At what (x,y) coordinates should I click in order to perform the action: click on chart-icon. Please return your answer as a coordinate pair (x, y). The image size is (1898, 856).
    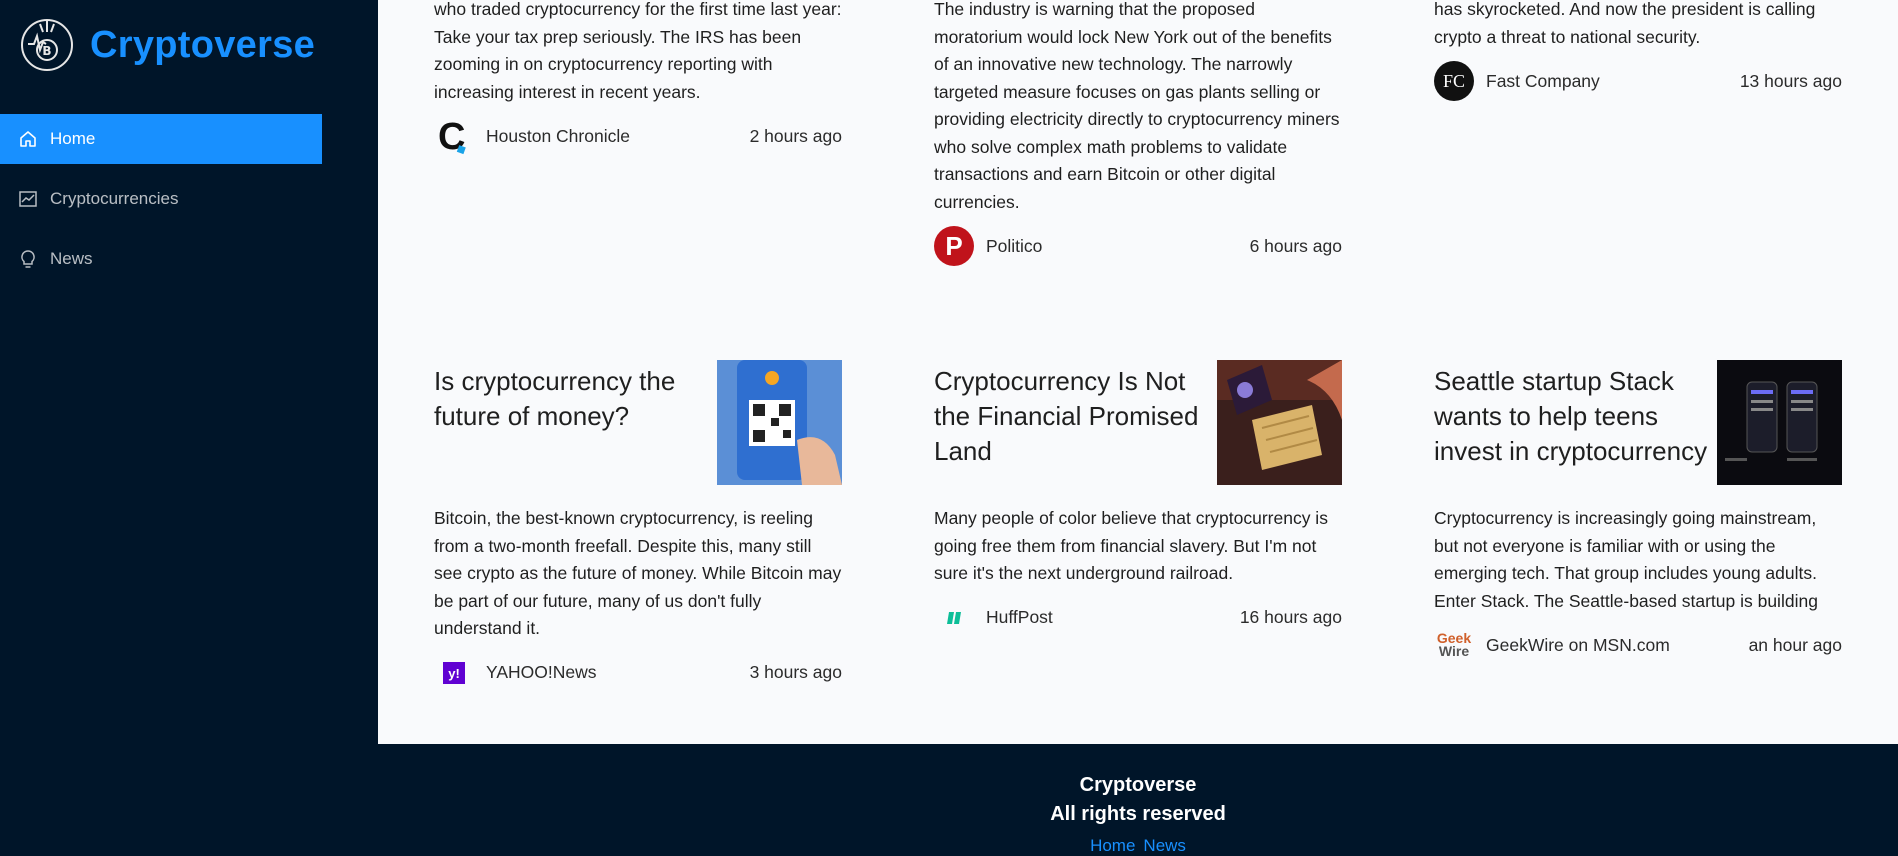
    Looking at the image, I should click on (28, 199).